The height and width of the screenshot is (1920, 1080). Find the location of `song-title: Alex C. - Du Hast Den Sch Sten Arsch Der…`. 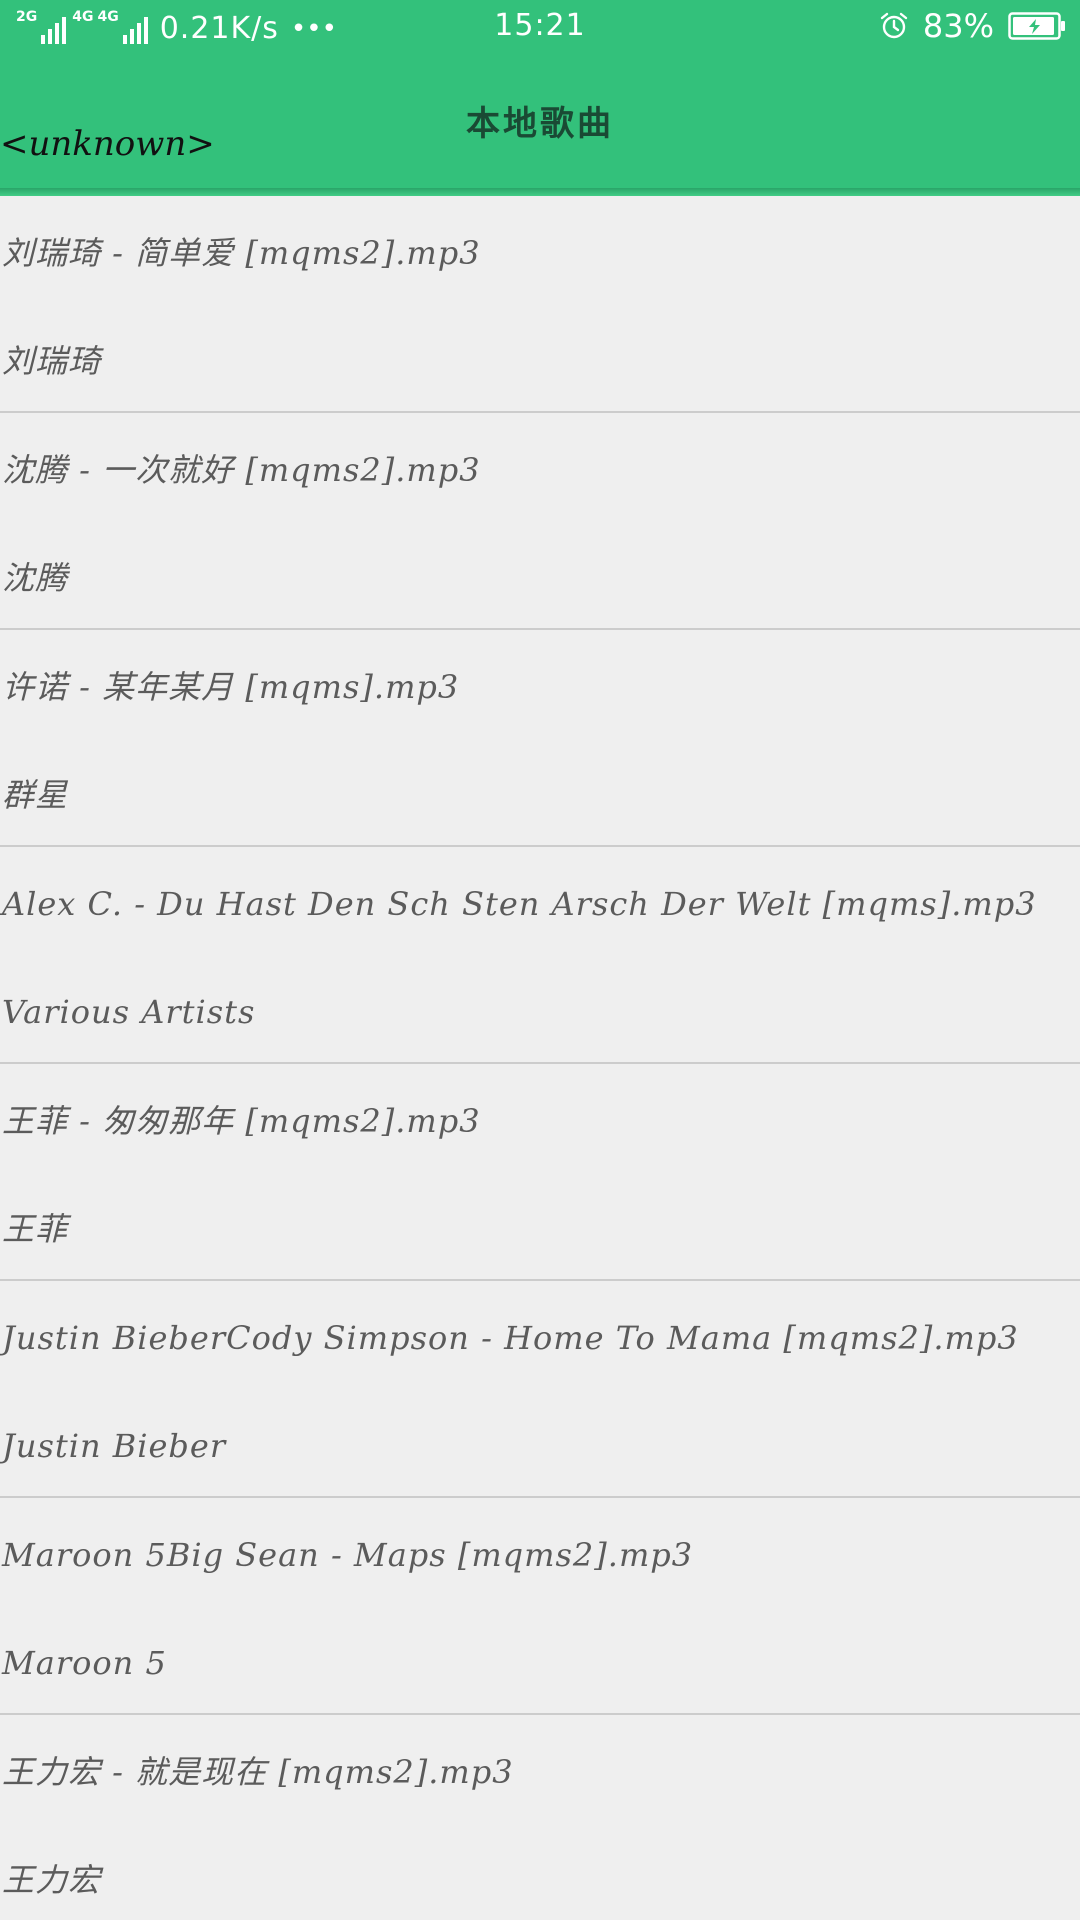

song-title: Alex C. - Du Hast Den Sch Sten Arsch Der… is located at coordinates (519, 904).